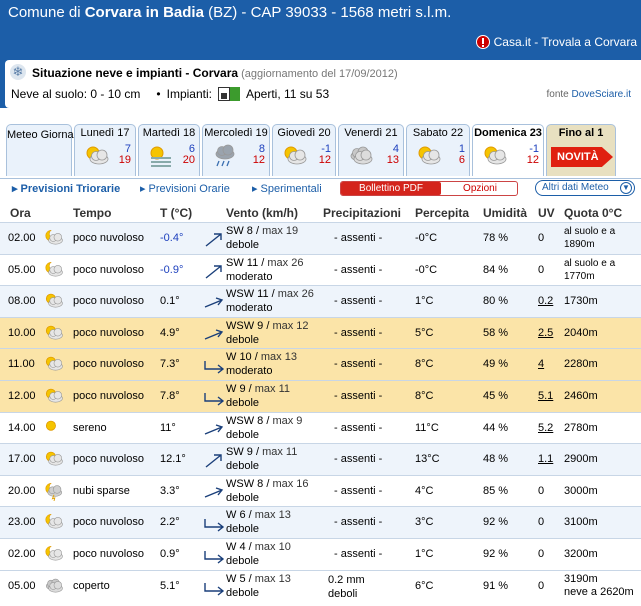 This screenshot has height=606, width=641. Describe the element at coordinates (482, 42) in the screenshot. I see `alert-icon` at that location.